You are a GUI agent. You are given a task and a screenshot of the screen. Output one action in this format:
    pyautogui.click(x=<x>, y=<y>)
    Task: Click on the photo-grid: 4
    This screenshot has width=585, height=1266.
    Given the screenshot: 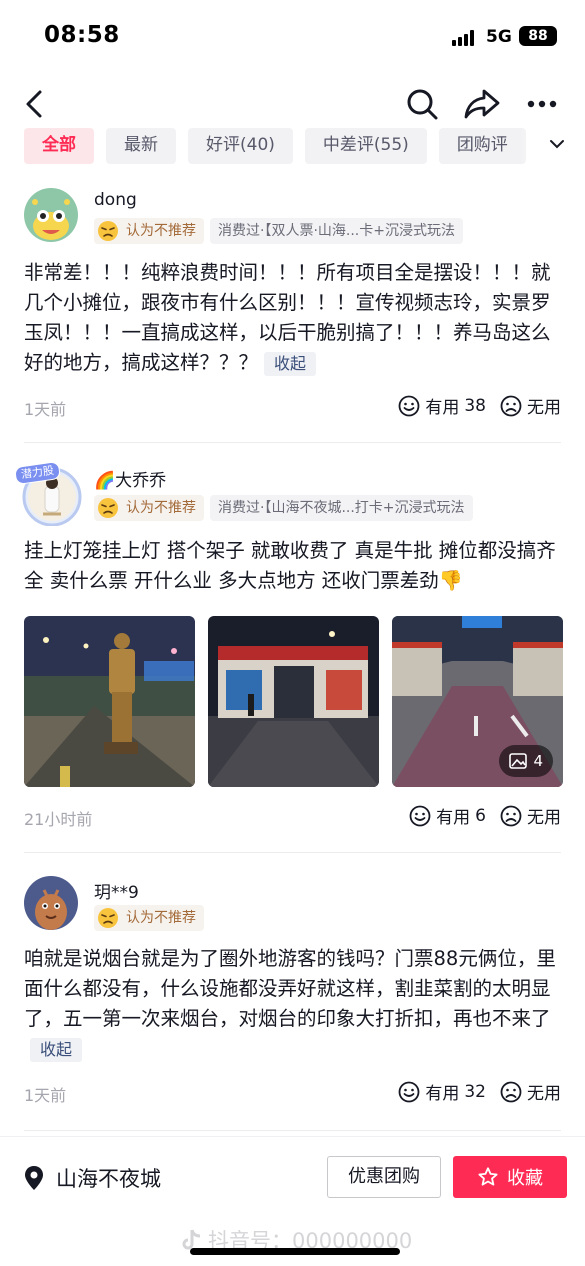 What is the action you would take?
    pyautogui.click(x=293, y=701)
    